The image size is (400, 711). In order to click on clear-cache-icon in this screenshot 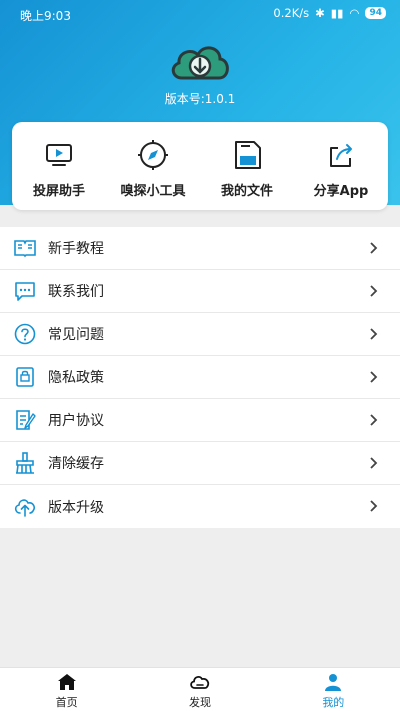, I will do `click(25, 463)`.